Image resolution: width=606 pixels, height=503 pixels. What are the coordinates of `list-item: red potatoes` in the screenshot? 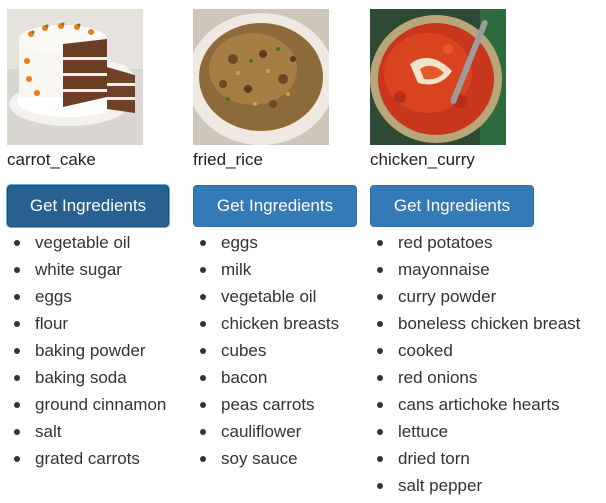 It's located at (488, 242).